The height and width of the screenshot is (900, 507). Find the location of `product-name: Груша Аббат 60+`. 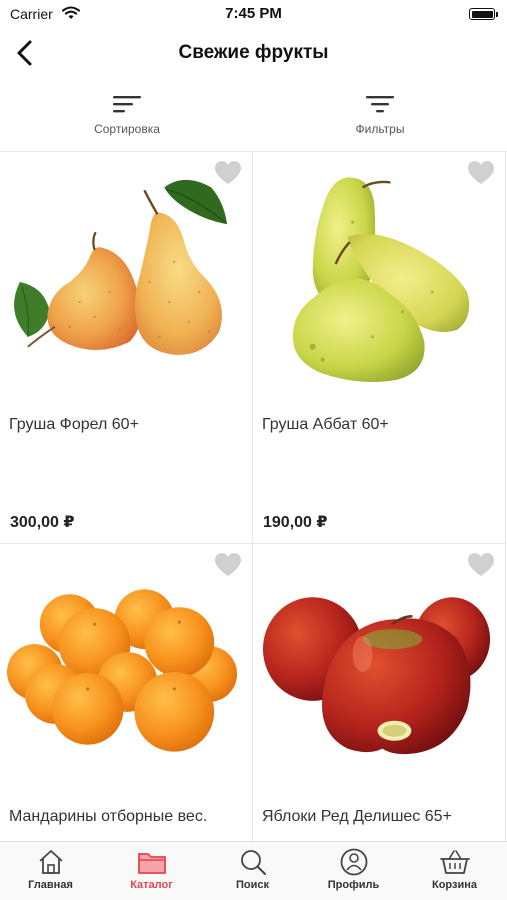

product-name: Груша Аббат 60+ is located at coordinates (325, 424).